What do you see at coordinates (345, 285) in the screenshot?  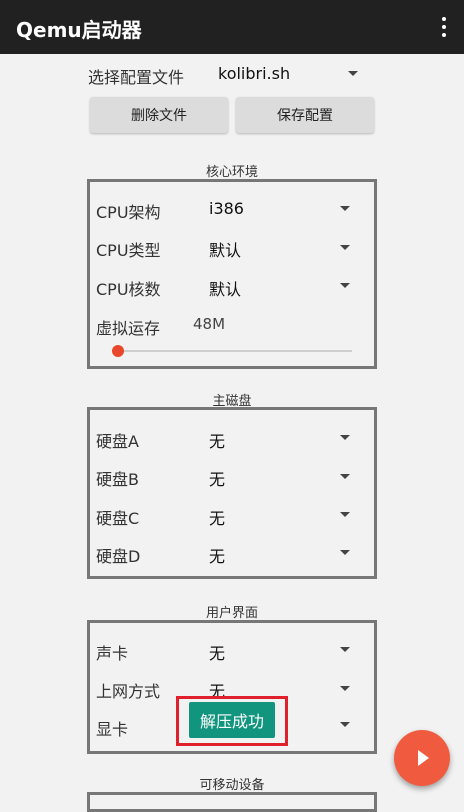 I see `cpu-cores-dropdown-icon` at bounding box center [345, 285].